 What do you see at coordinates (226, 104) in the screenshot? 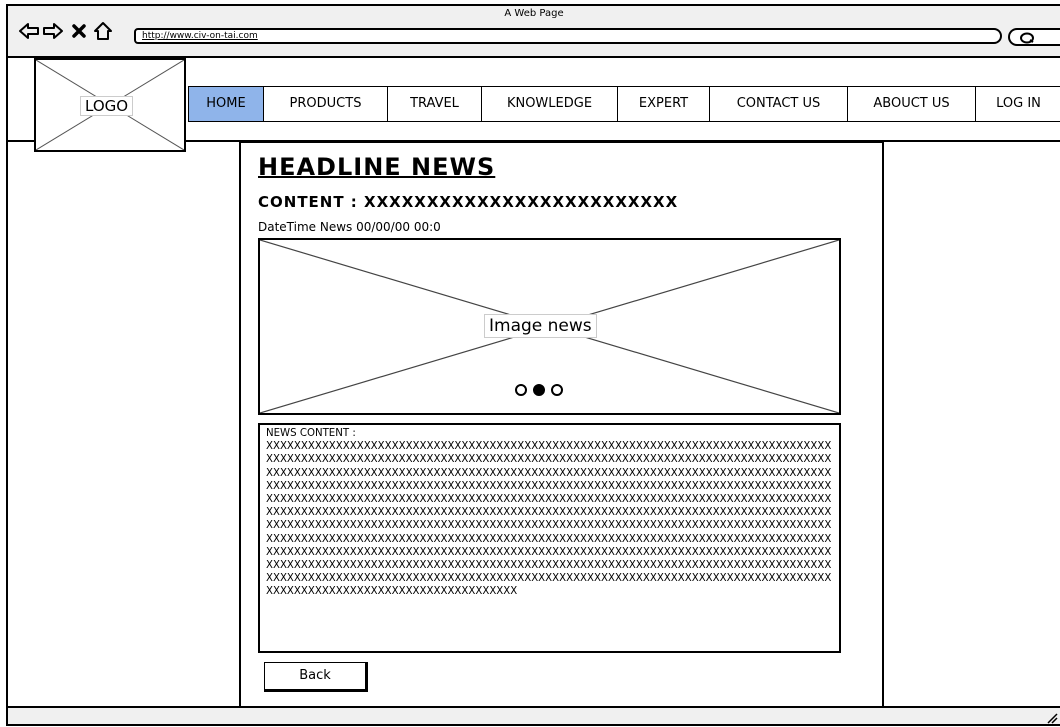
I see `nav-home: HOME` at bounding box center [226, 104].